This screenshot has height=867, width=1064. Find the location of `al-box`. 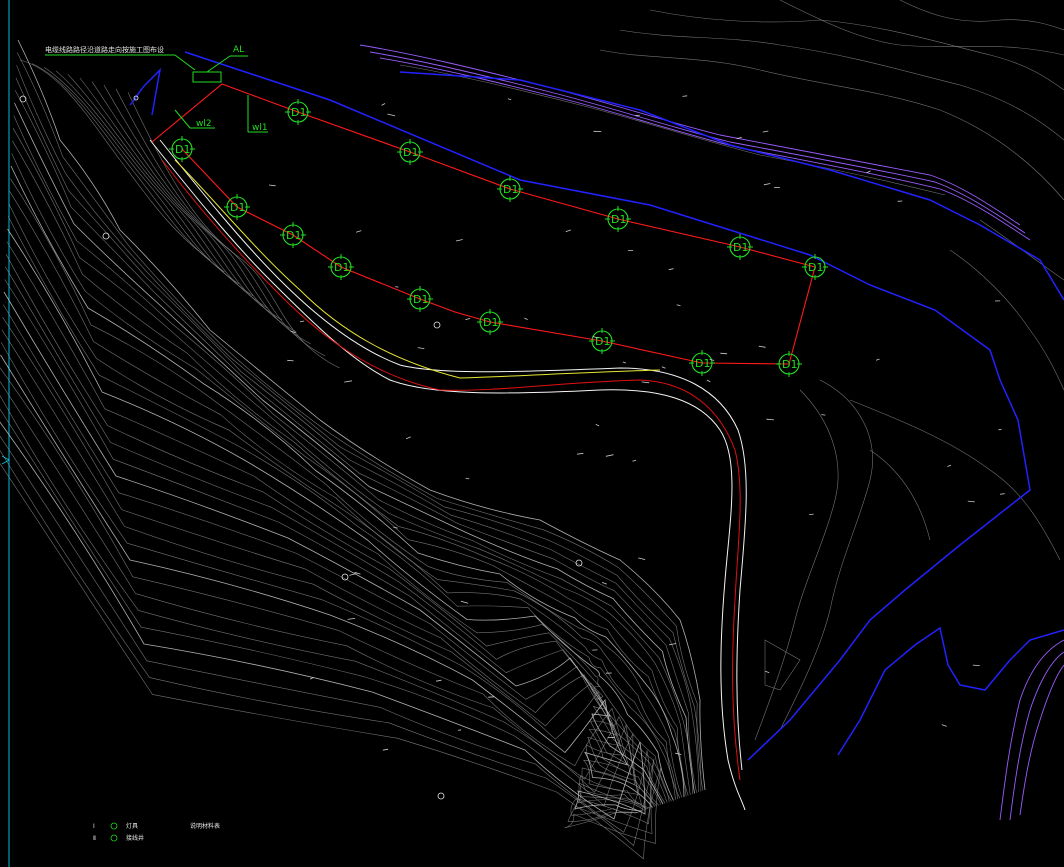

al-box is located at coordinates (207, 77).